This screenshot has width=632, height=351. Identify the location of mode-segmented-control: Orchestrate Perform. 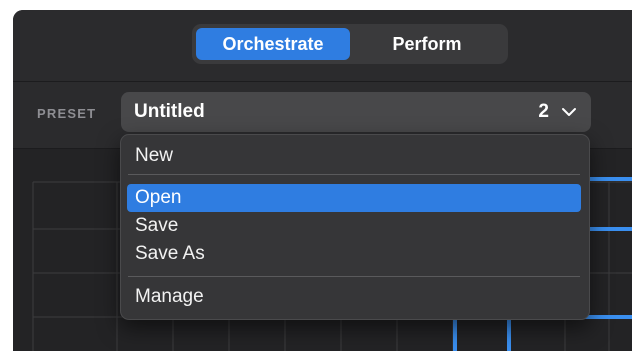
(350, 44).